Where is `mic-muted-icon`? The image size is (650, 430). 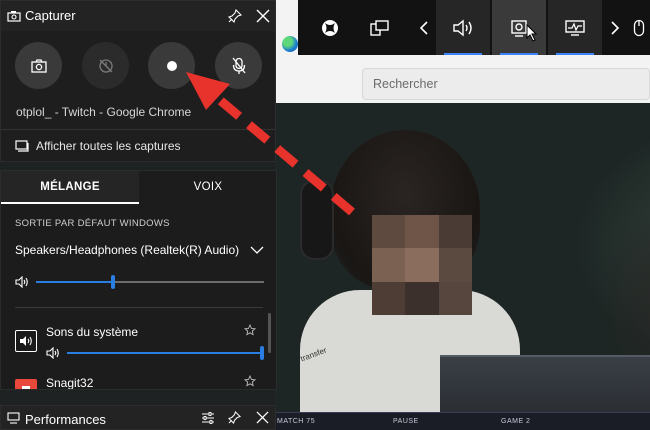 mic-muted-icon is located at coordinates (238, 65).